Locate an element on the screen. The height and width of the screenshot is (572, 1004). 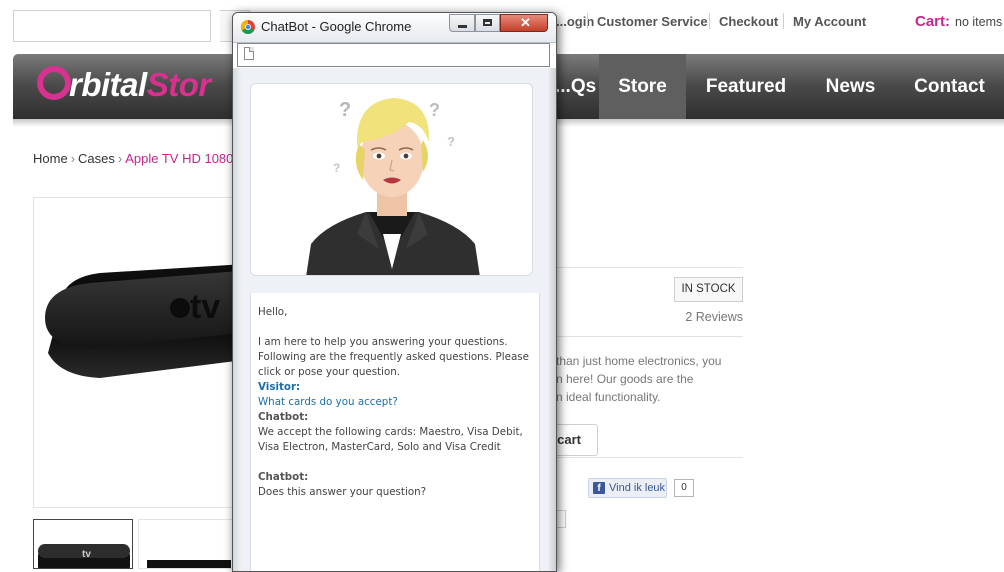
close-button: ✕ is located at coordinates (524, 23).